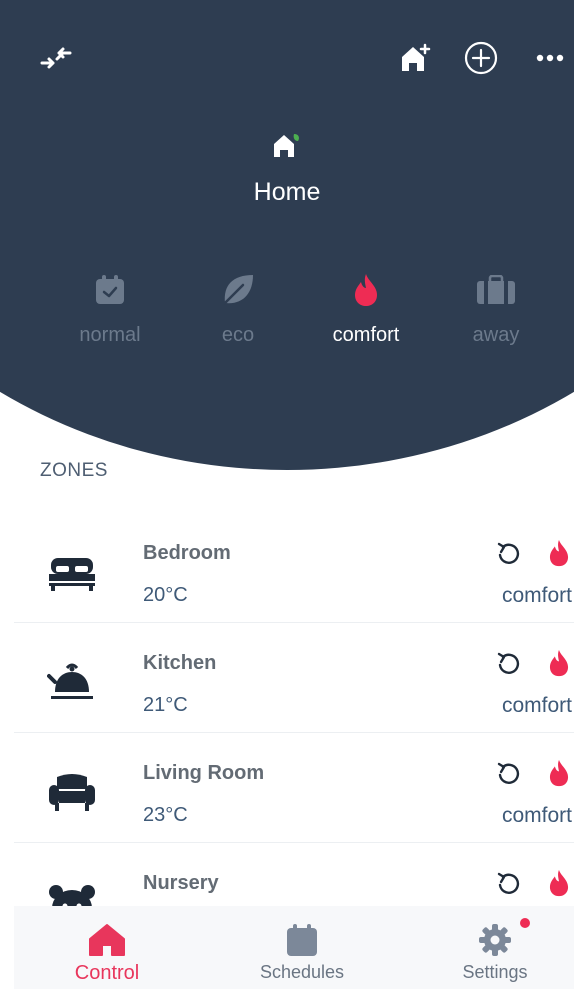 This screenshot has height=989, width=574. Describe the element at coordinates (72, 792) in the screenshot. I see `armchair-icon` at that location.